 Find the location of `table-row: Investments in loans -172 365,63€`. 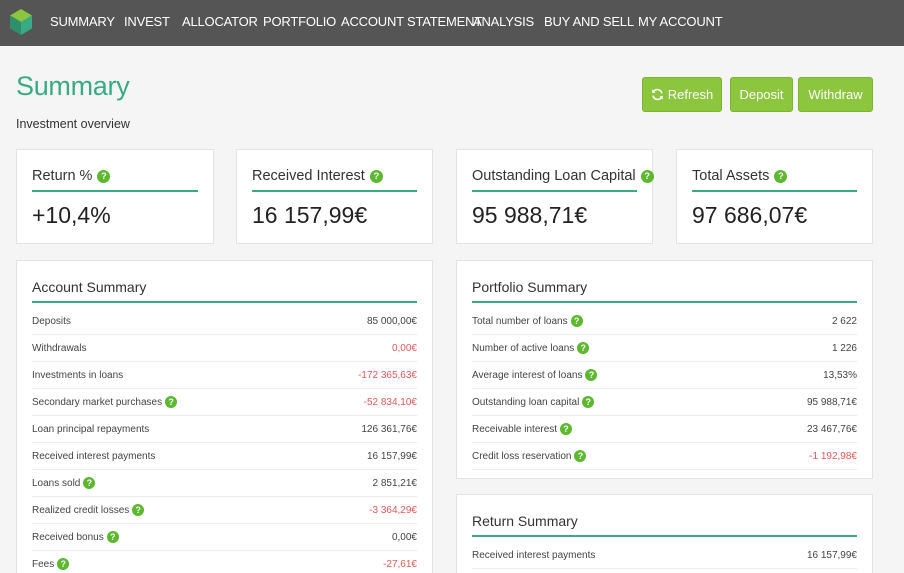

table-row: Investments in loans -172 365,63€ is located at coordinates (224, 375).